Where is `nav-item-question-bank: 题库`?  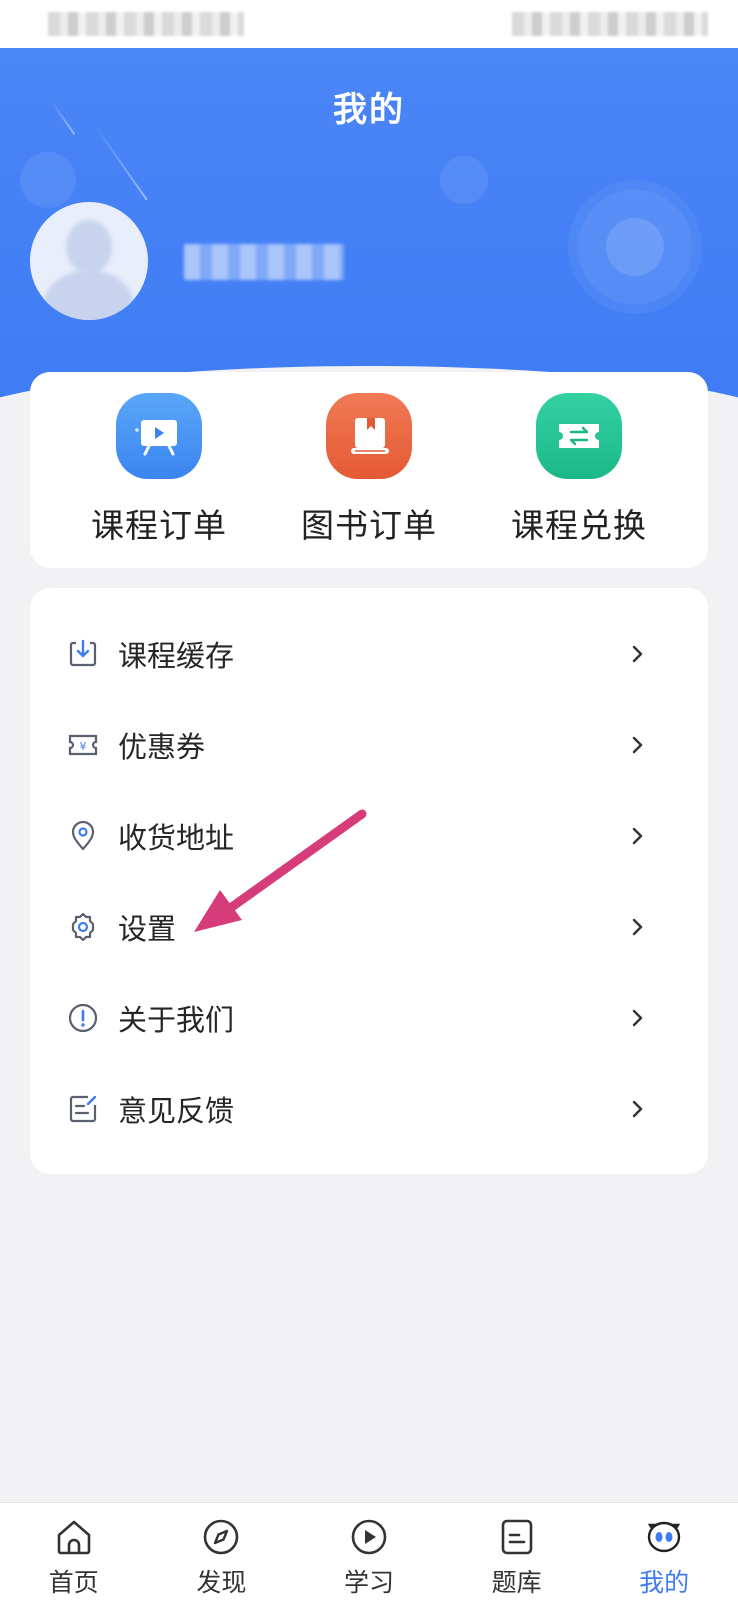
nav-item-question-bank: 题库 is located at coordinates (517, 1551).